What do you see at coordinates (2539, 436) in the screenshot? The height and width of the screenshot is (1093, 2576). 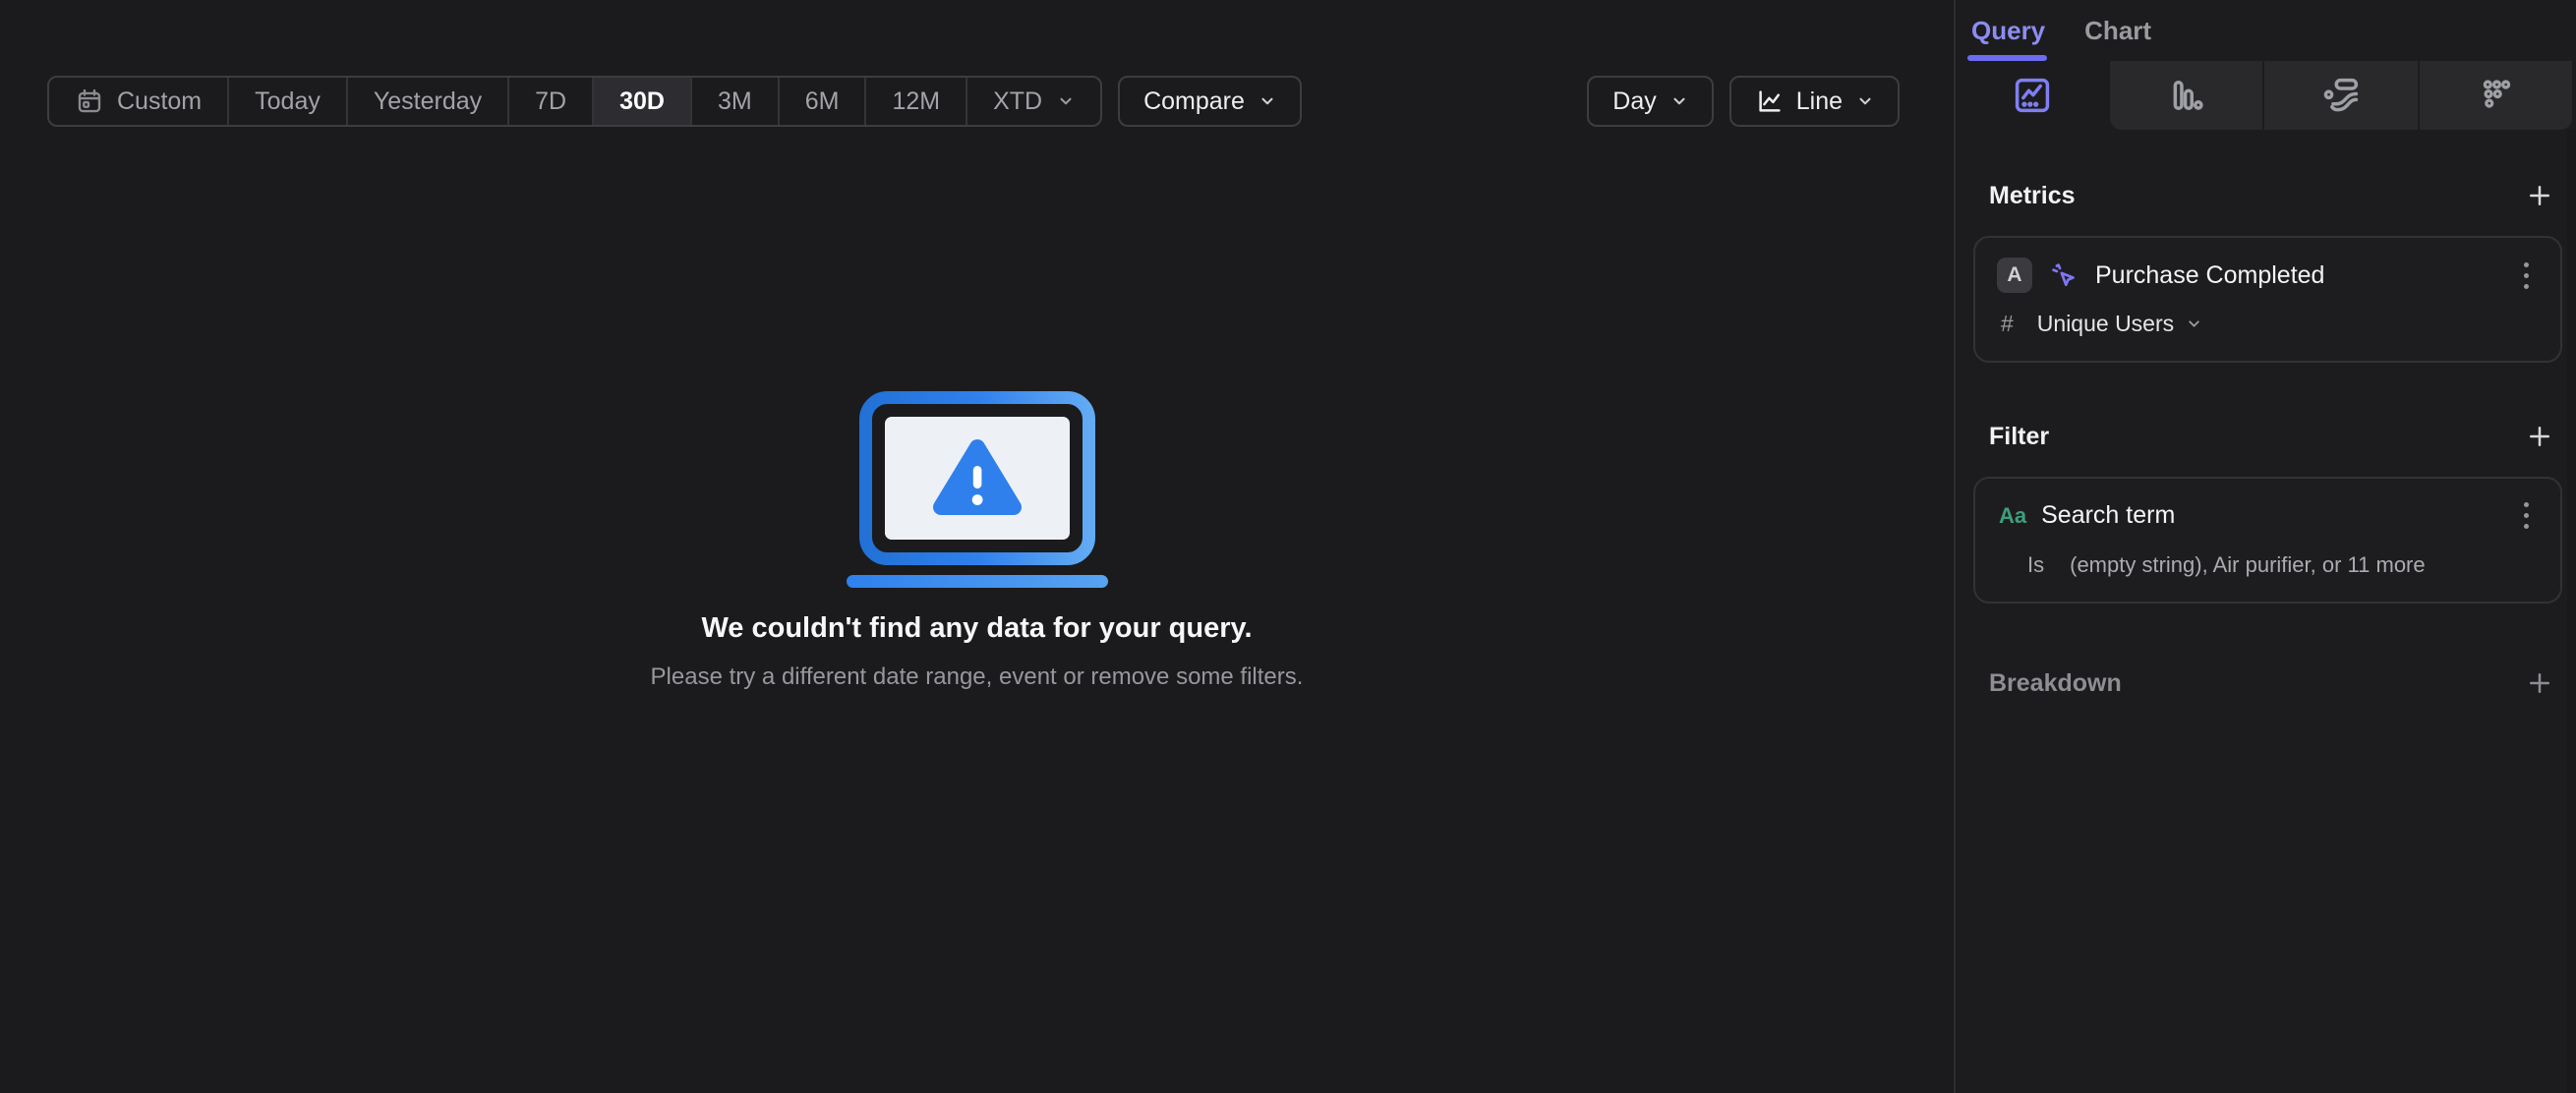 I see `add-filter-button` at bounding box center [2539, 436].